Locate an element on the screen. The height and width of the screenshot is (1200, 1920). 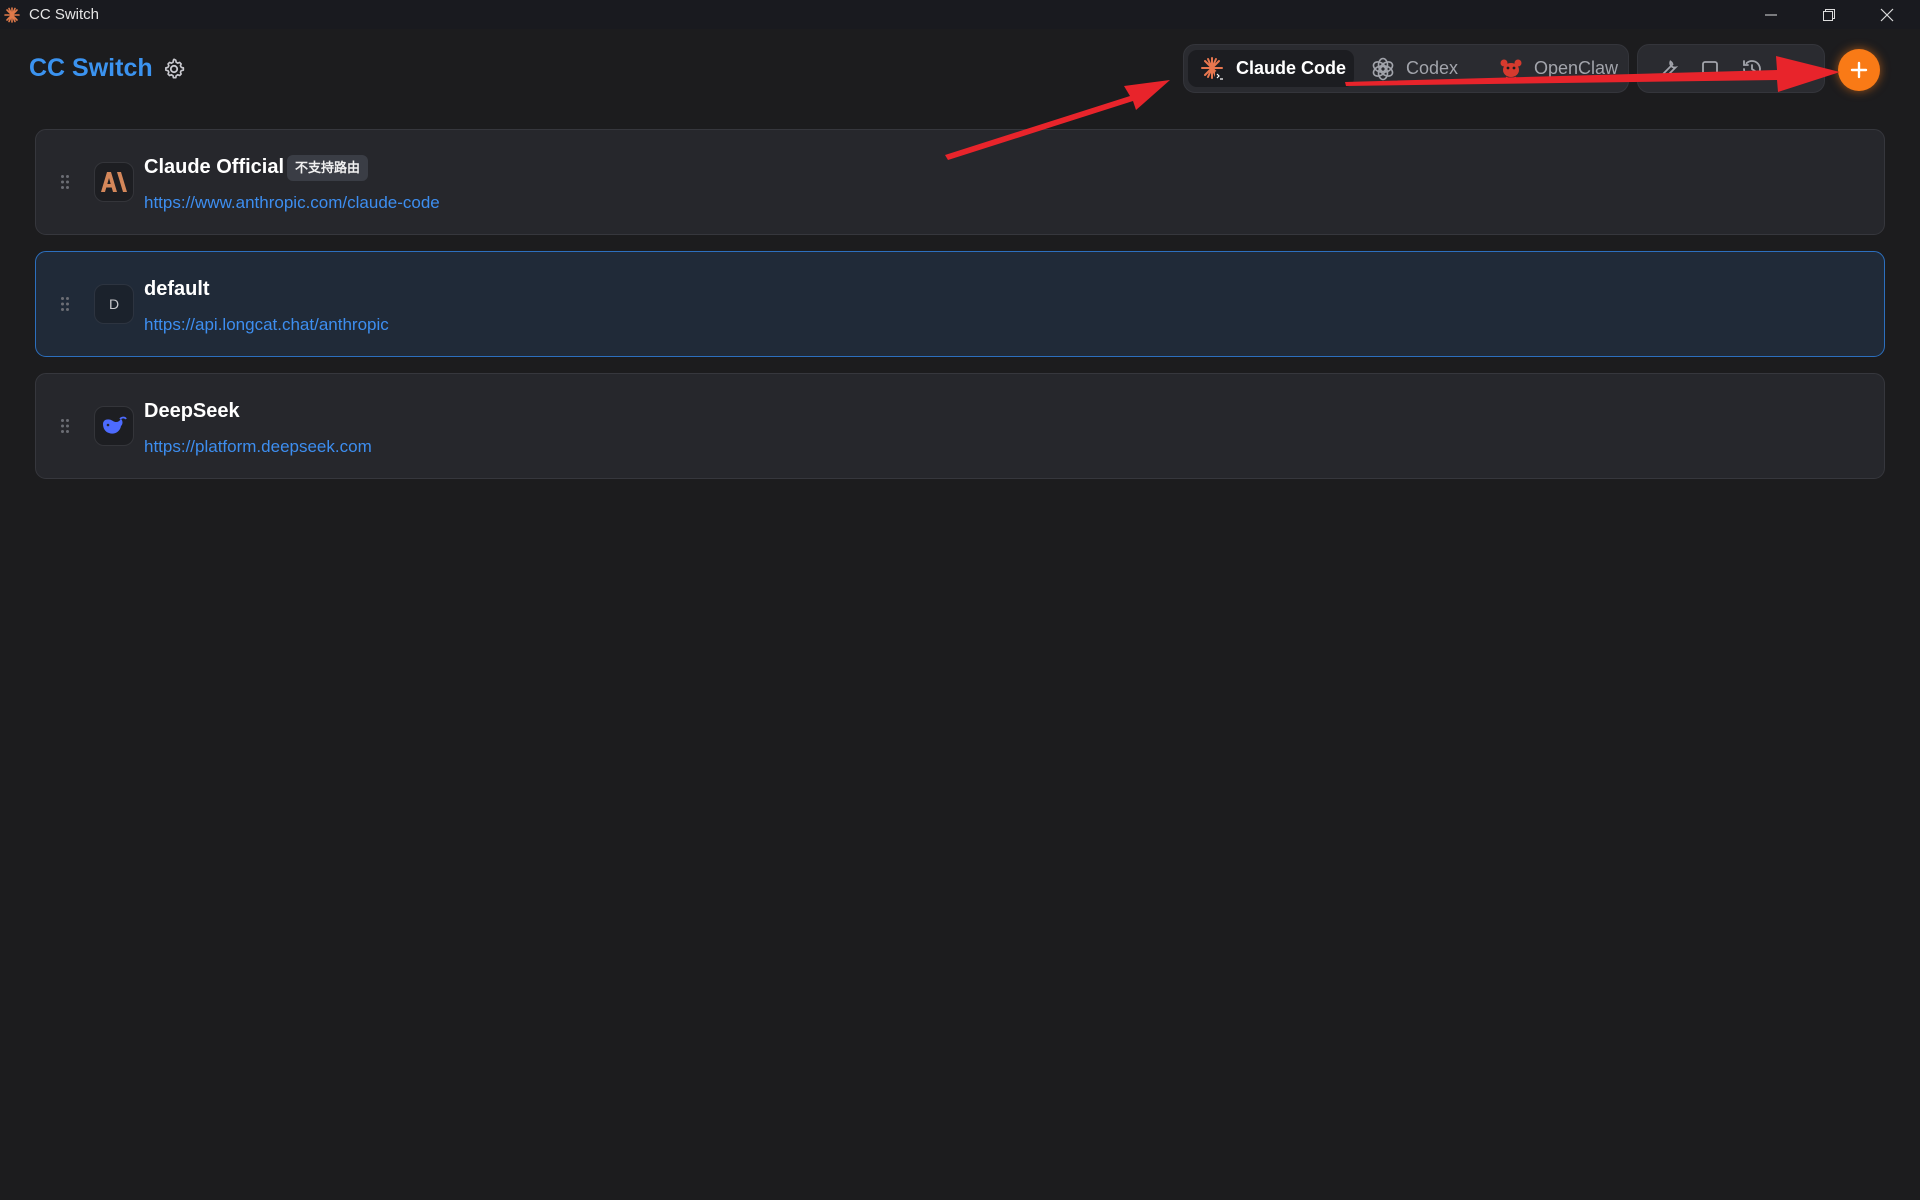
status-badge: 不支持路由 is located at coordinates (328, 168).